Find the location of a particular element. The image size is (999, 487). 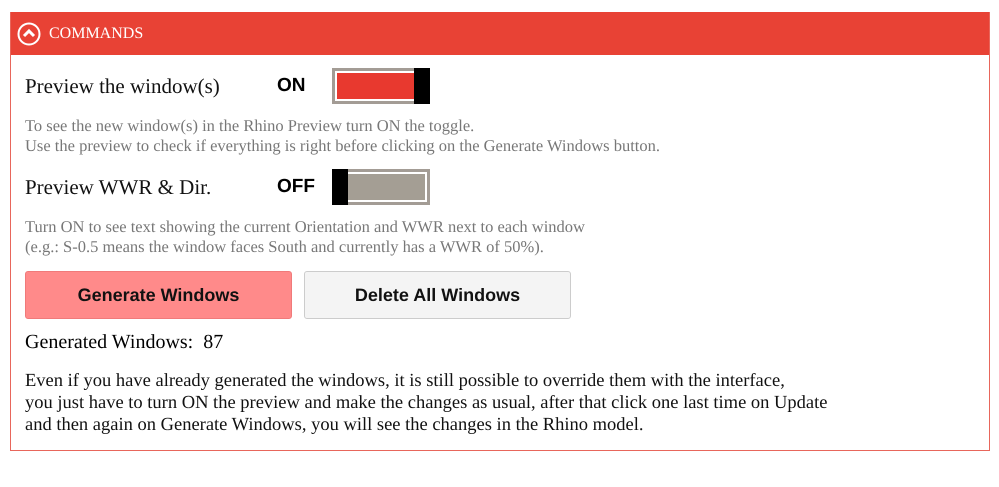

section-title: COMMANDS is located at coordinates (96, 33).